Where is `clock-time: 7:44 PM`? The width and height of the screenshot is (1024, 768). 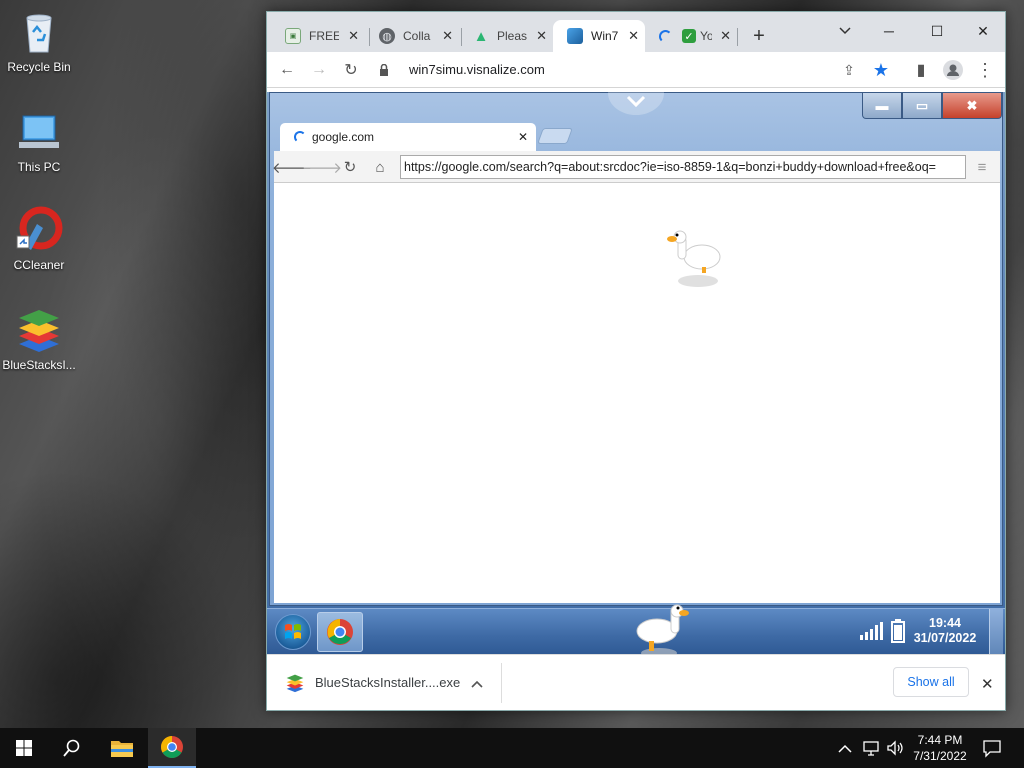
clock-time: 7:44 PM is located at coordinates (940, 740).